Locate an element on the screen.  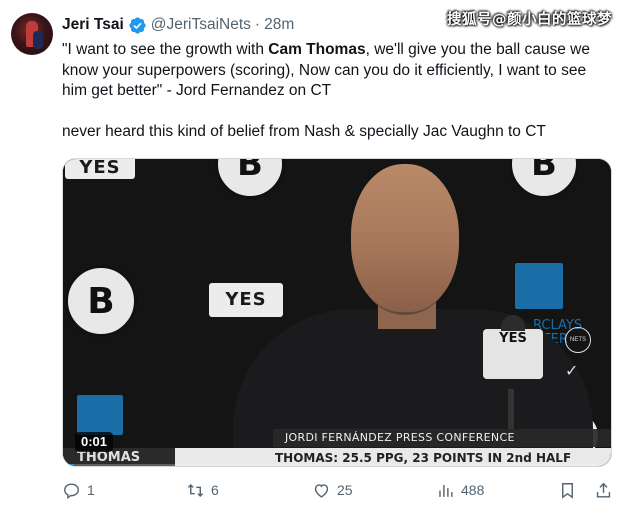
watermark: 搜狐号@颜小白的篮球梦 is located at coordinates (529, 20).